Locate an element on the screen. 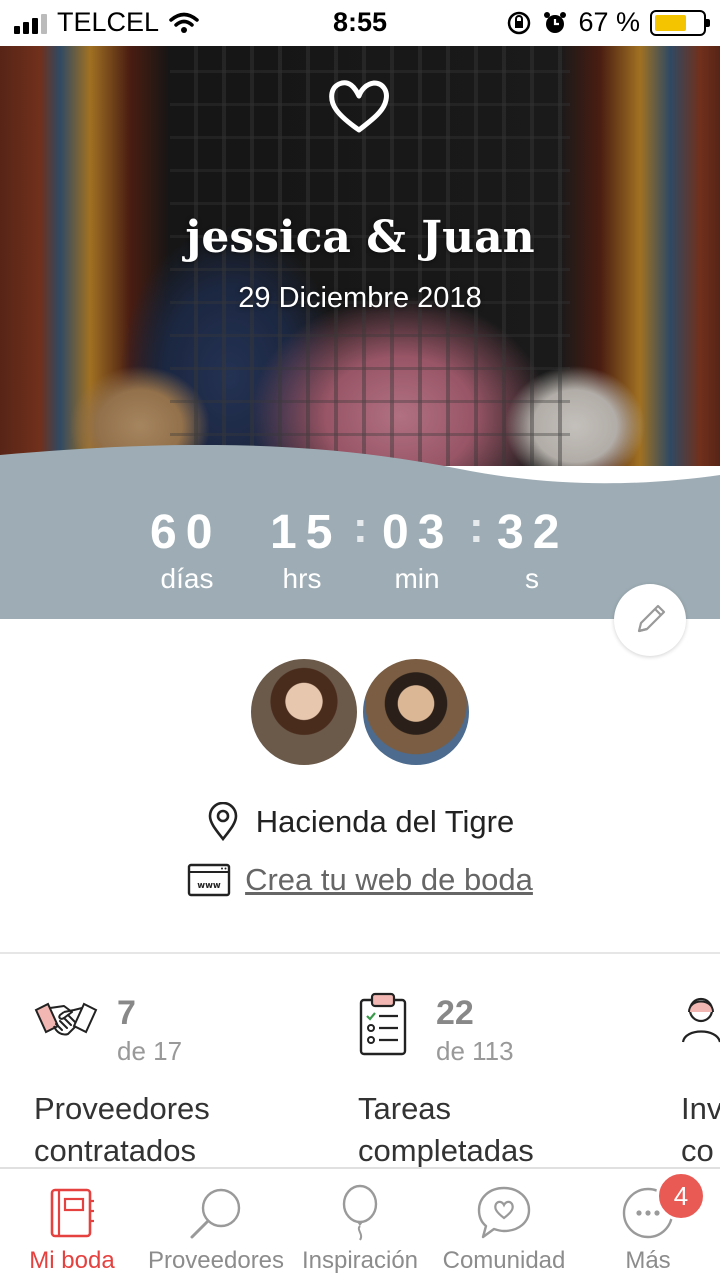  pencil-icon is located at coordinates (651, 618).